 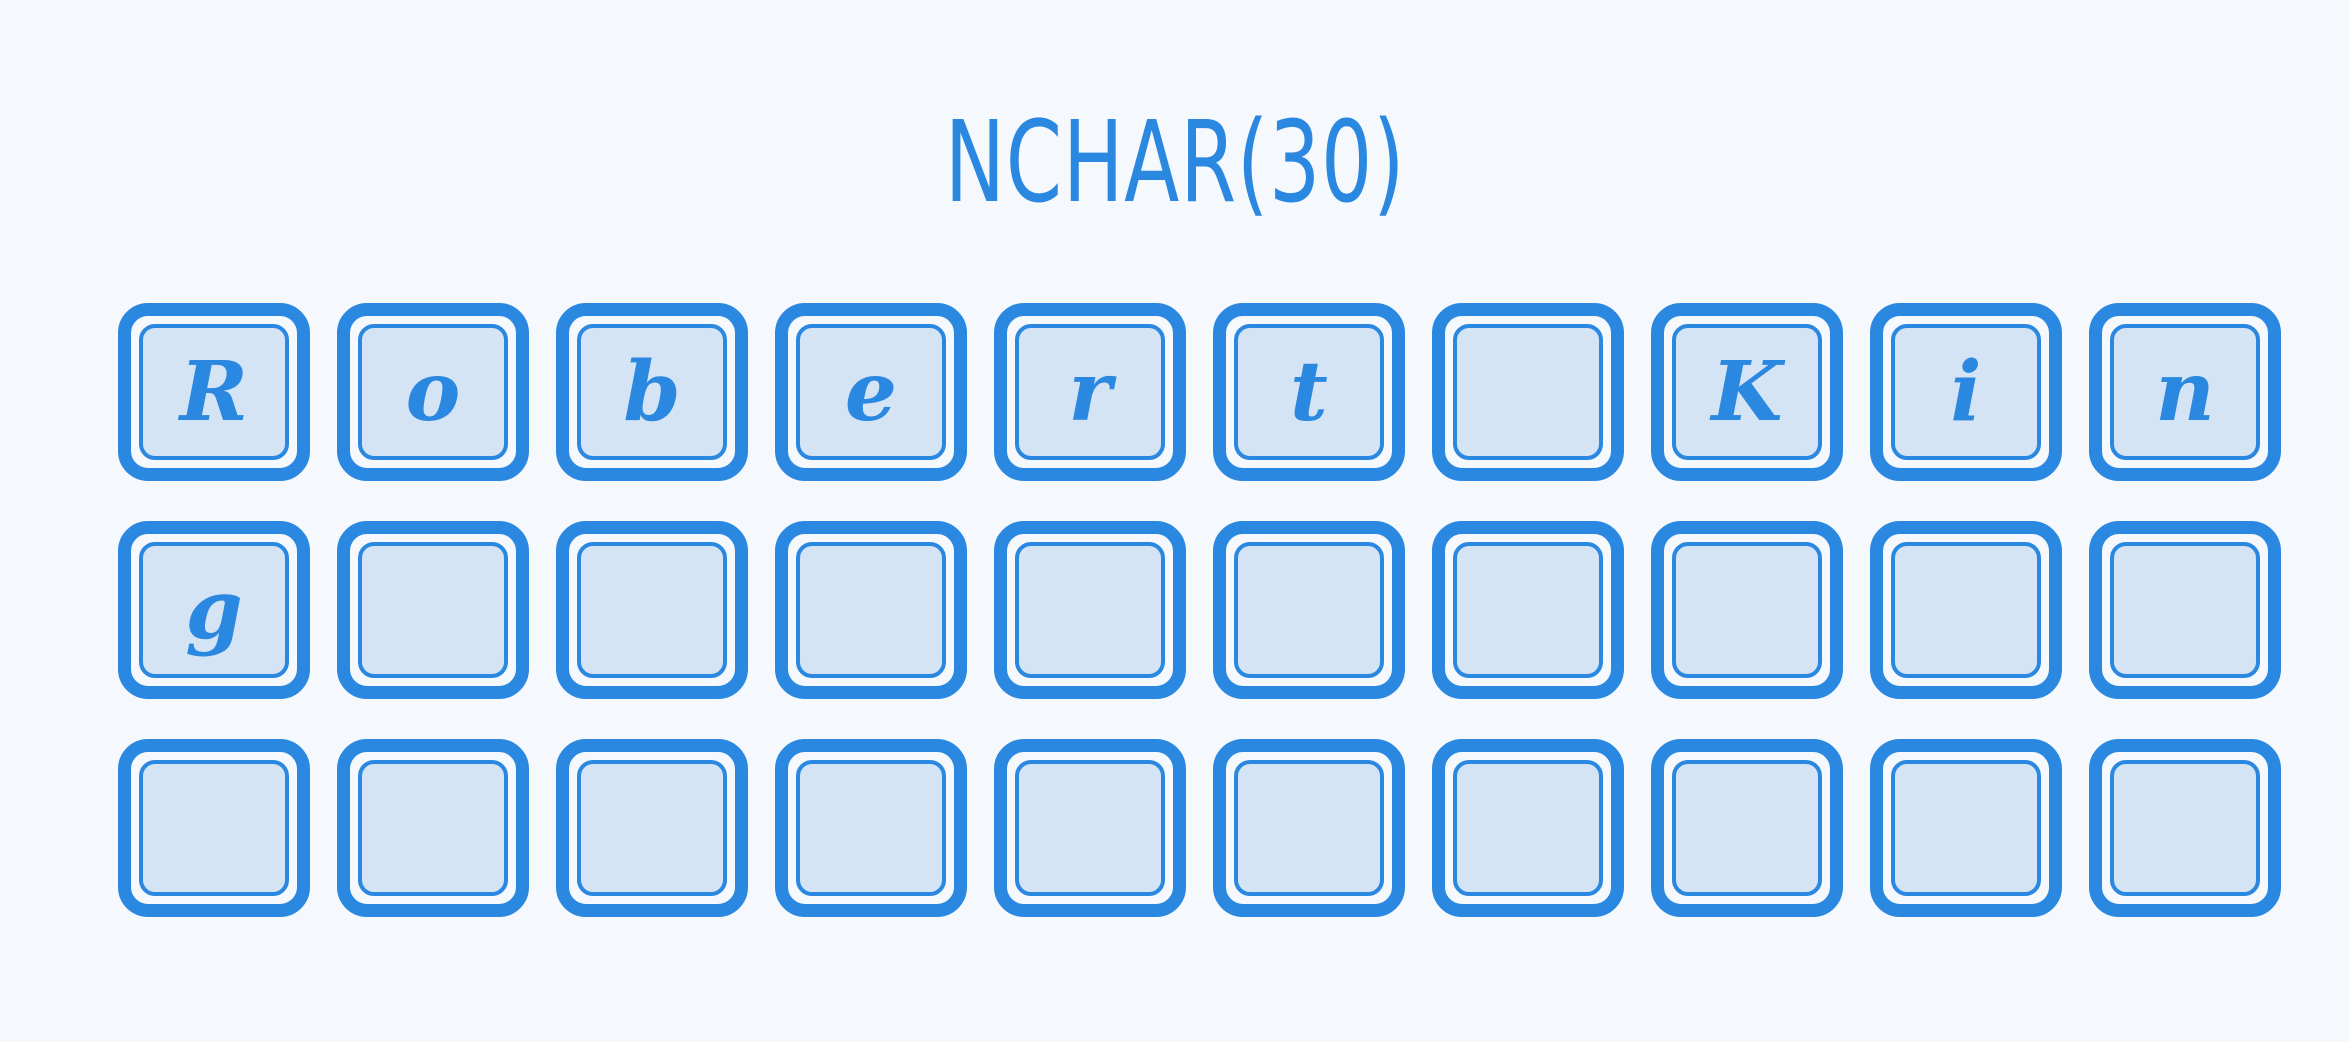 I want to click on char-slot: e, so click(x=871, y=392).